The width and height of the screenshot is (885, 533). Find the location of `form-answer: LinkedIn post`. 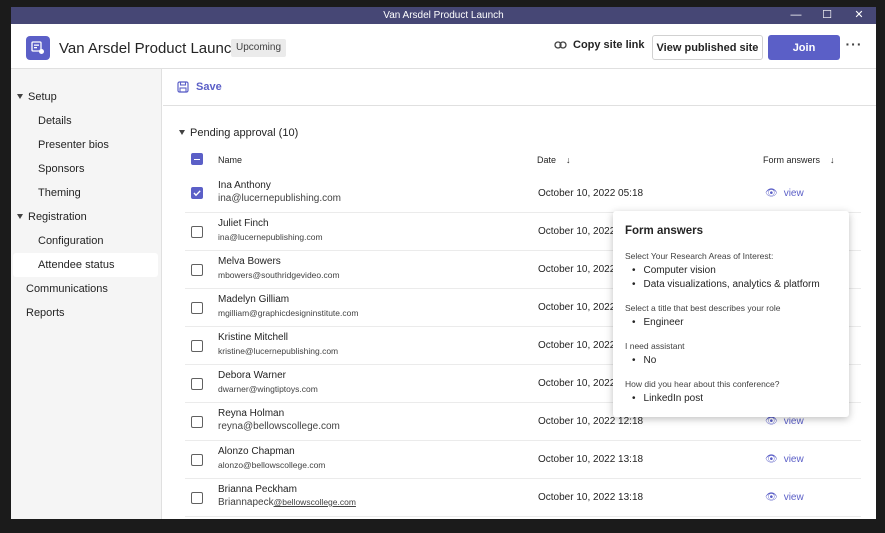

form-answer: LinkedIn post is located at coordinates (668, 398).